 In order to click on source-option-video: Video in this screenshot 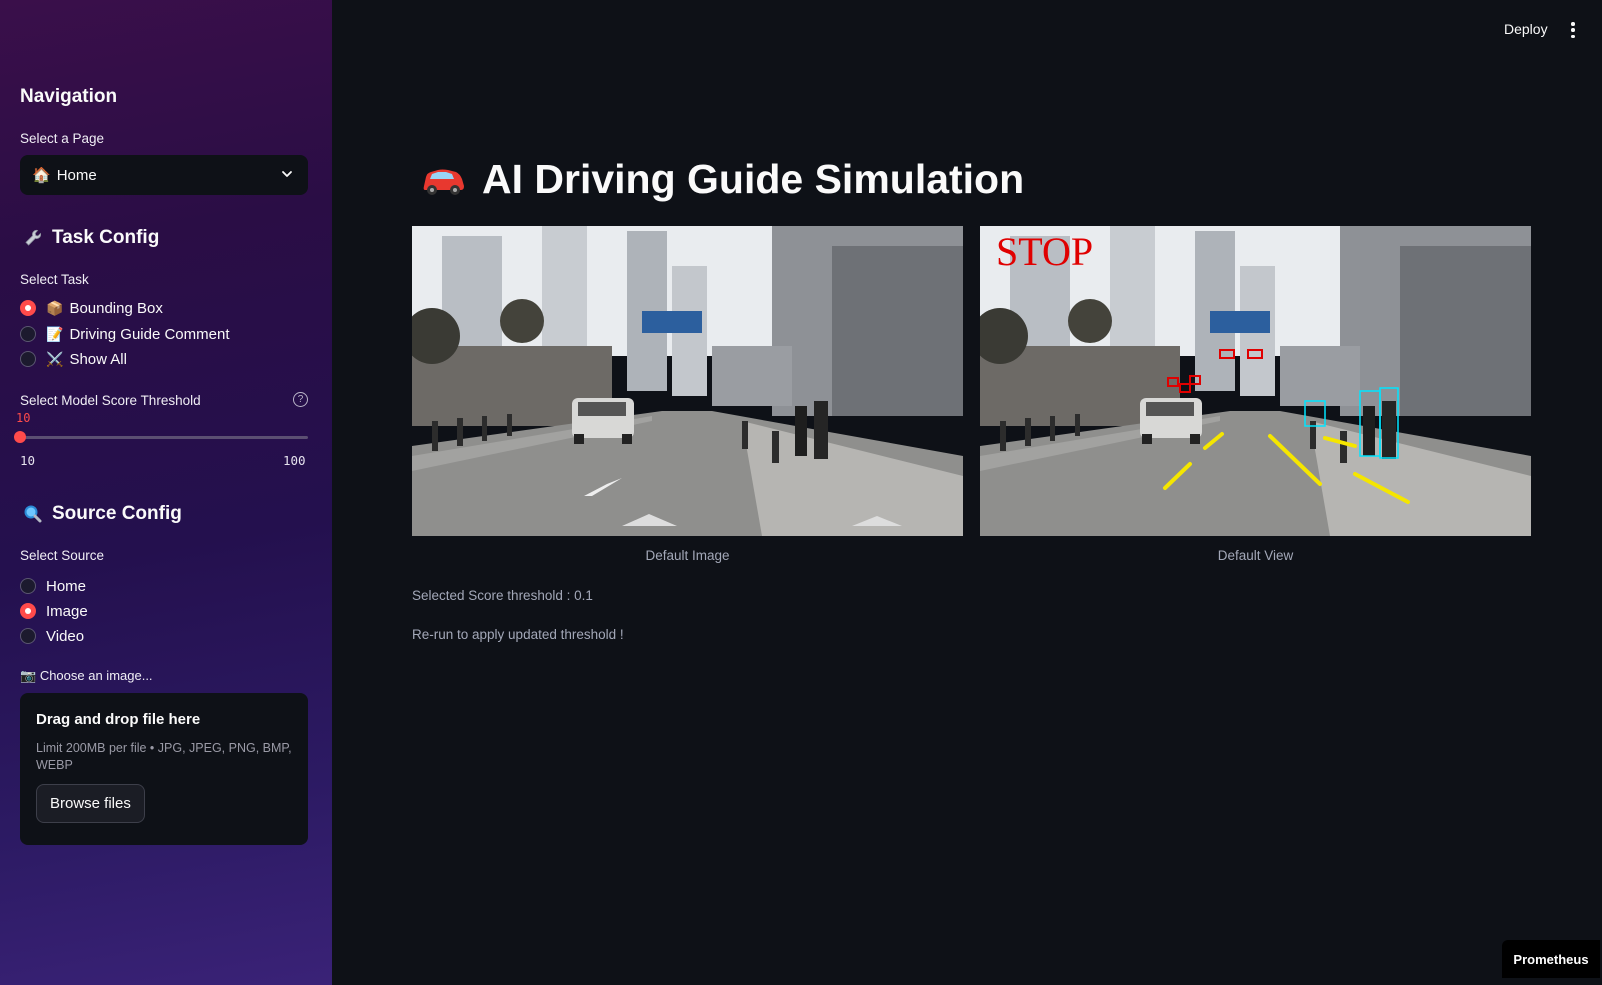, I will do `click(52, 636)`.